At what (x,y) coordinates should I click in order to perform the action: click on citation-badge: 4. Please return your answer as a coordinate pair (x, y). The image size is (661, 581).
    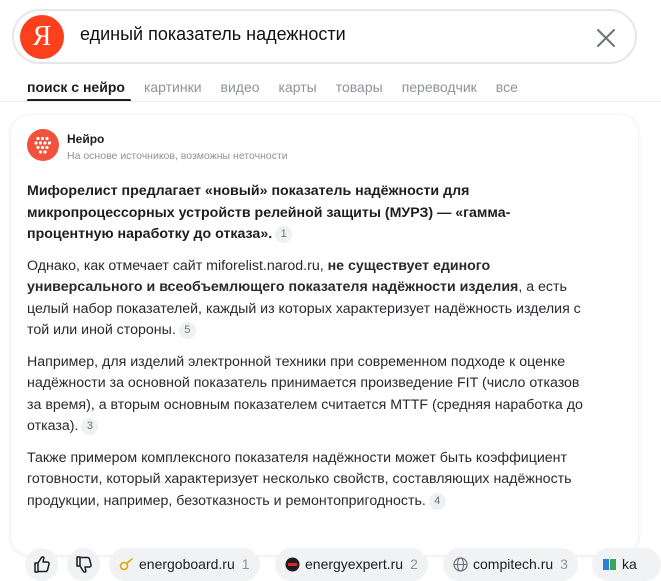
    Looking at the image, I should click on (437, 501).